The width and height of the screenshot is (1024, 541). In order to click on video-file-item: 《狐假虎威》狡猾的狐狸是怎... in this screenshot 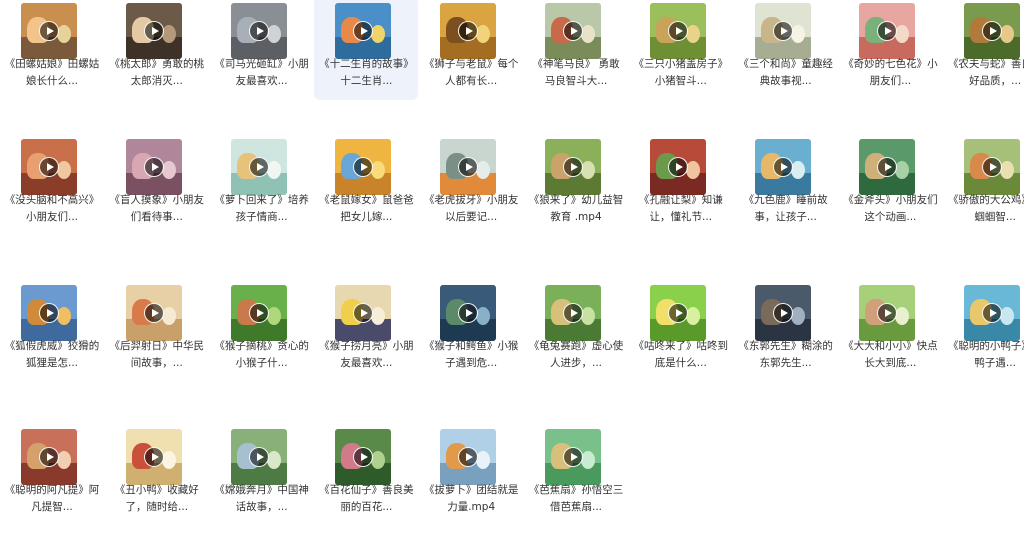, I will do `click(52, 326)`.